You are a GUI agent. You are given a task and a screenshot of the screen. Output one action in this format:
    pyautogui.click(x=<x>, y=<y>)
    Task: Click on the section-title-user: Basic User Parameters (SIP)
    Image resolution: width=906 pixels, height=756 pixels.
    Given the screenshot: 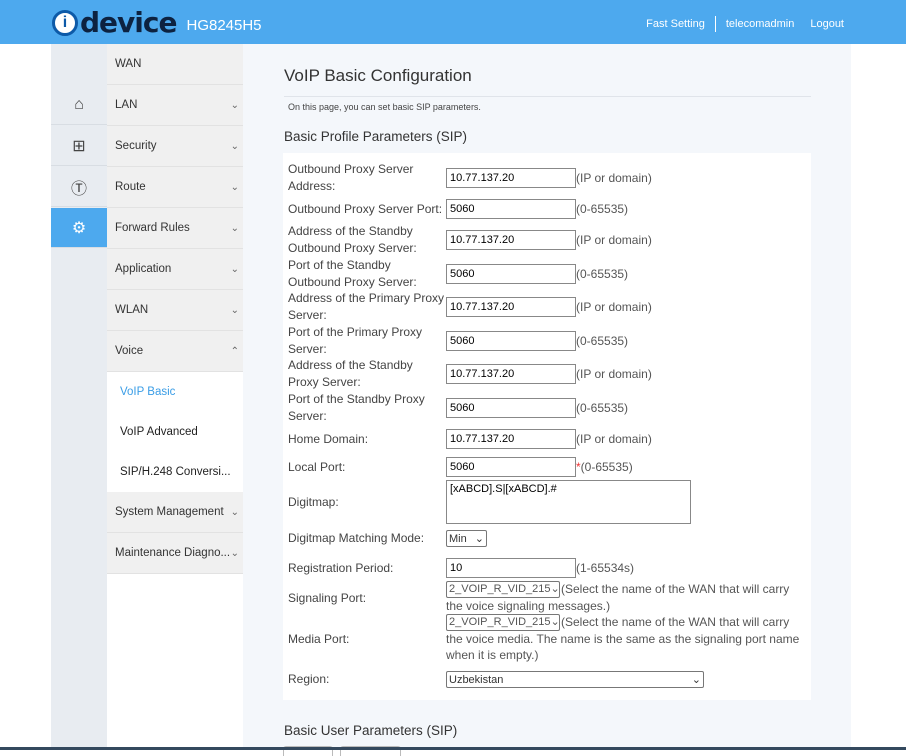 What is the action you would take?
    pyautogui.click(x=371, y=730)
    